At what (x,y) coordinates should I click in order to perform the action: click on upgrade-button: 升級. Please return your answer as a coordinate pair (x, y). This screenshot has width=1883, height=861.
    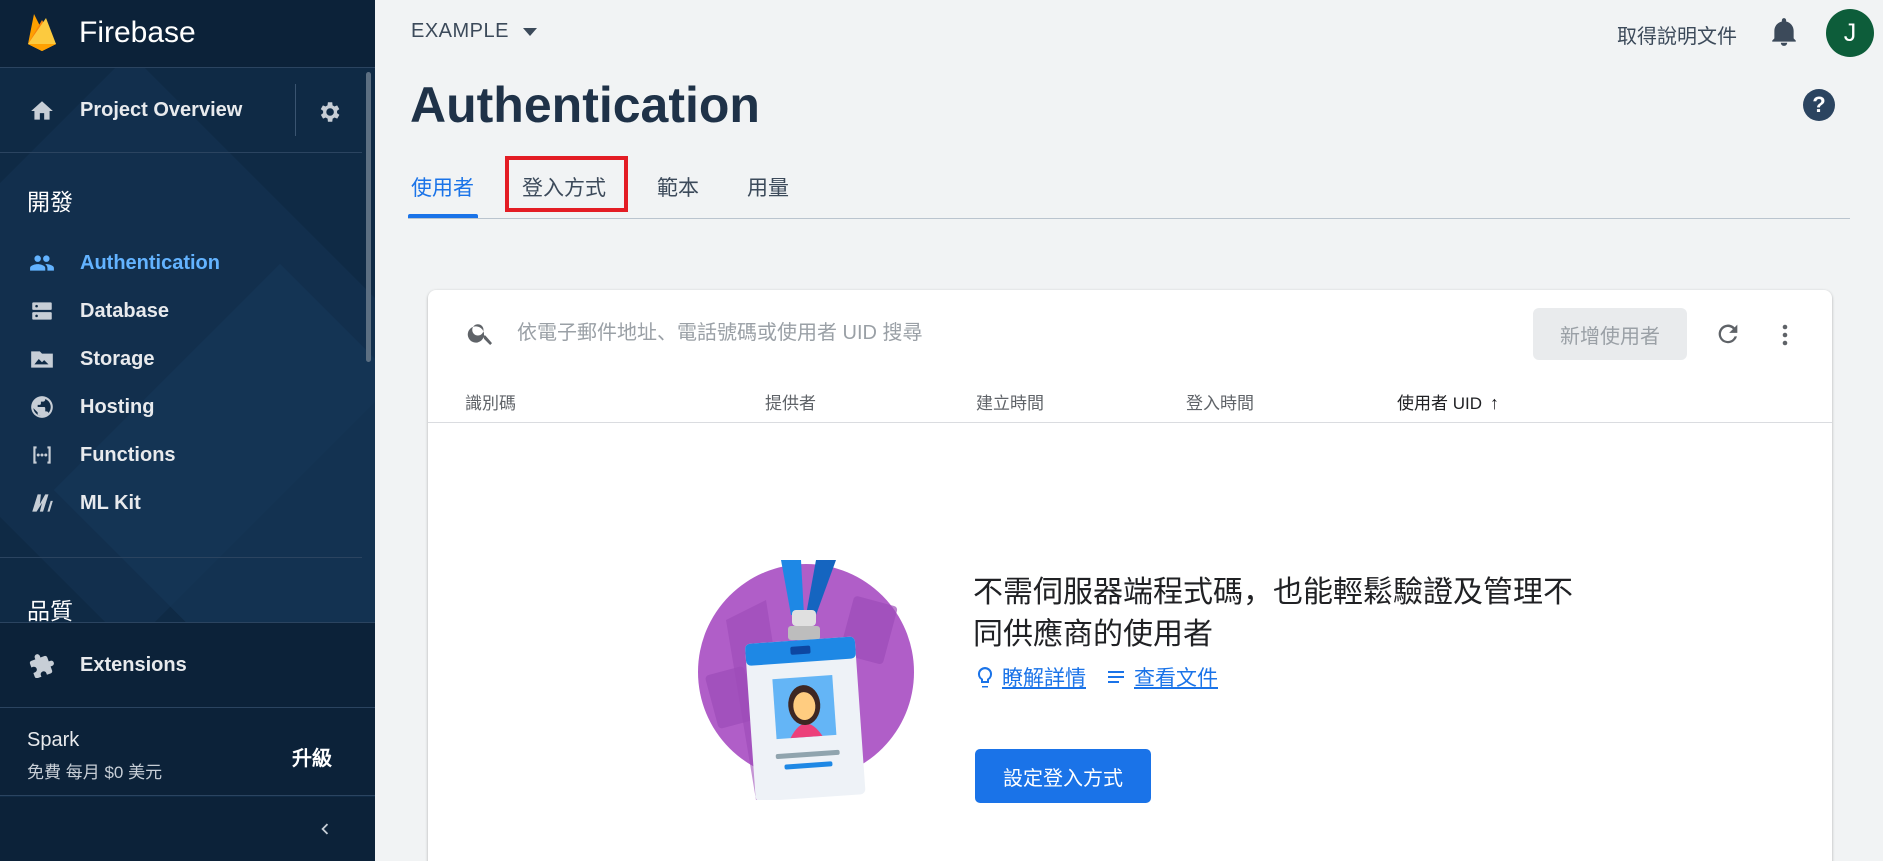
    Looking at the image, I should click on (312, 756).